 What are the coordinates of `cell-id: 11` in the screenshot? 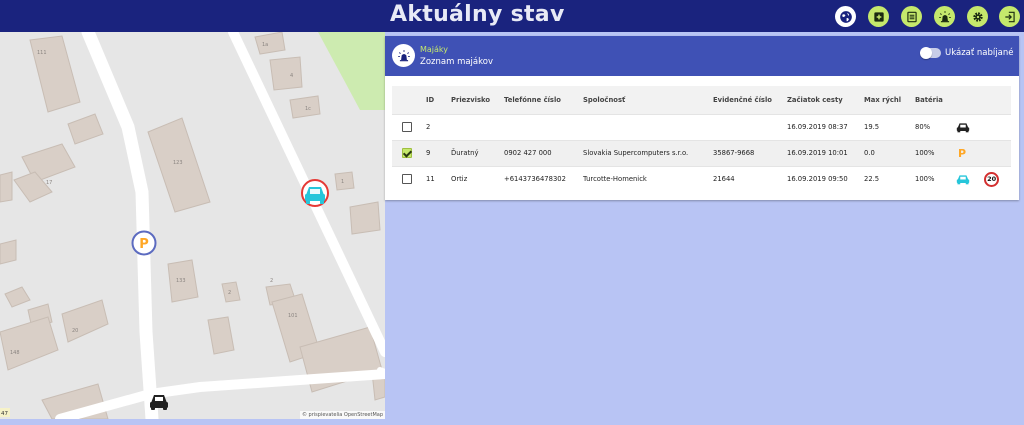 It's located at (438, 178).